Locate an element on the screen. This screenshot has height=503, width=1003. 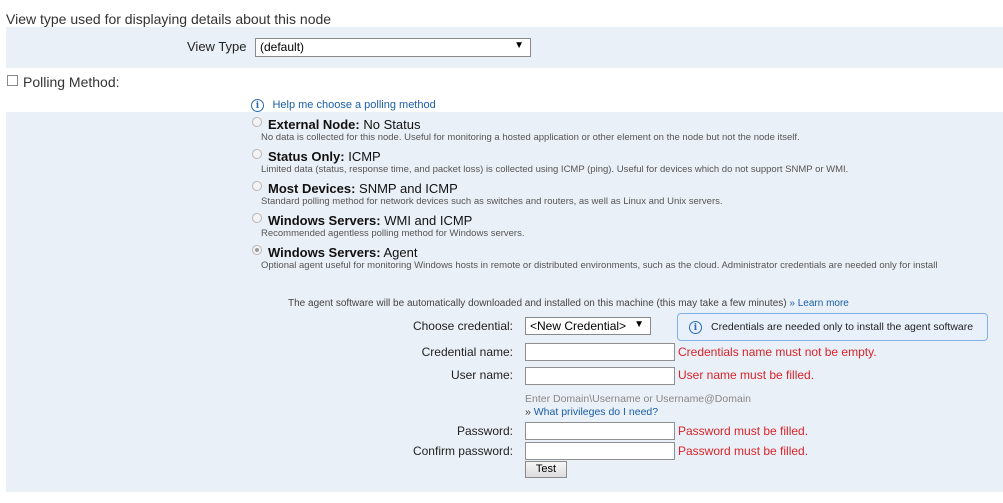
user-name-error: User name must be filled. is located at coordinates (746, 375).